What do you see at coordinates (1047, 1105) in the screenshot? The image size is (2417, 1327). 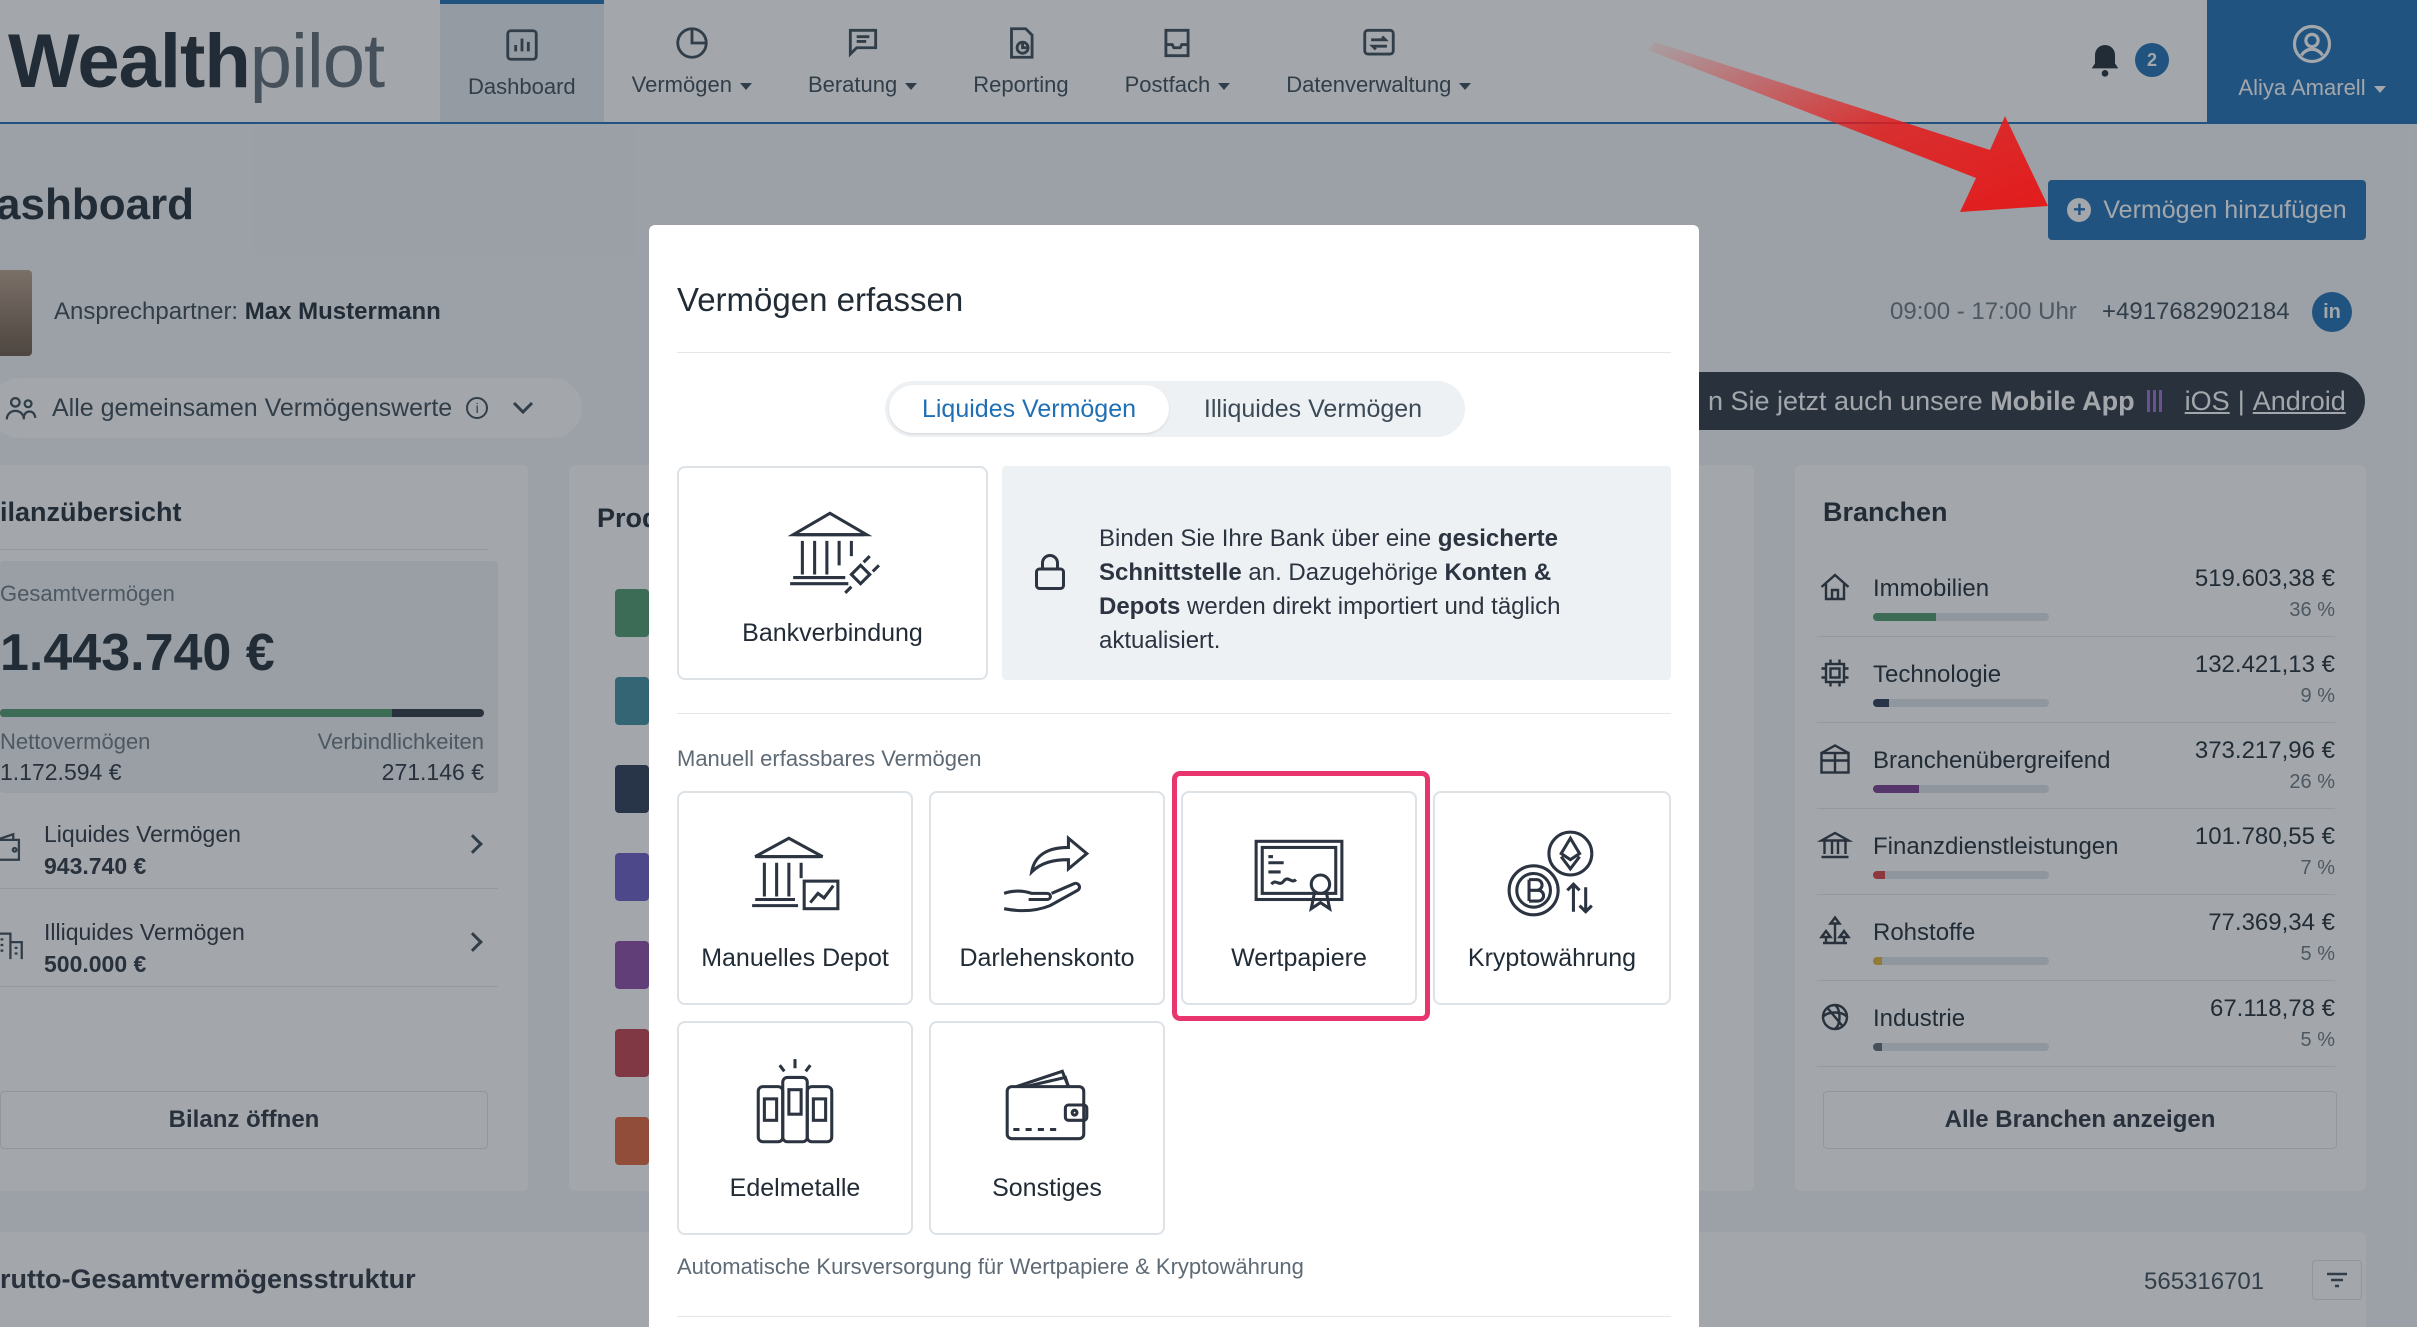 I see `wallet-cards-icon` at bounding box center [1047, 1105].